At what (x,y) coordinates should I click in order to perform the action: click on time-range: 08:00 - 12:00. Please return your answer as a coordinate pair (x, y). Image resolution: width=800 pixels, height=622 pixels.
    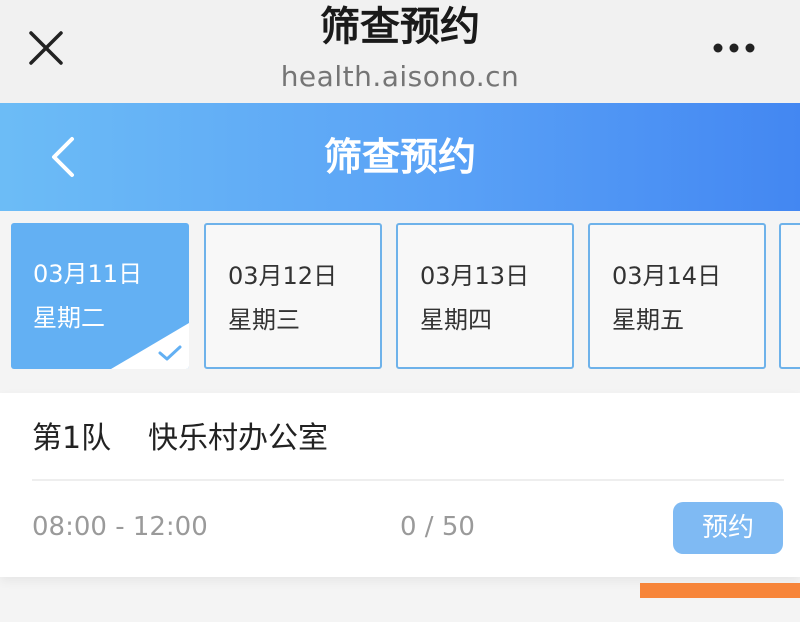
    Looking at the image, I should click on (120, 527).